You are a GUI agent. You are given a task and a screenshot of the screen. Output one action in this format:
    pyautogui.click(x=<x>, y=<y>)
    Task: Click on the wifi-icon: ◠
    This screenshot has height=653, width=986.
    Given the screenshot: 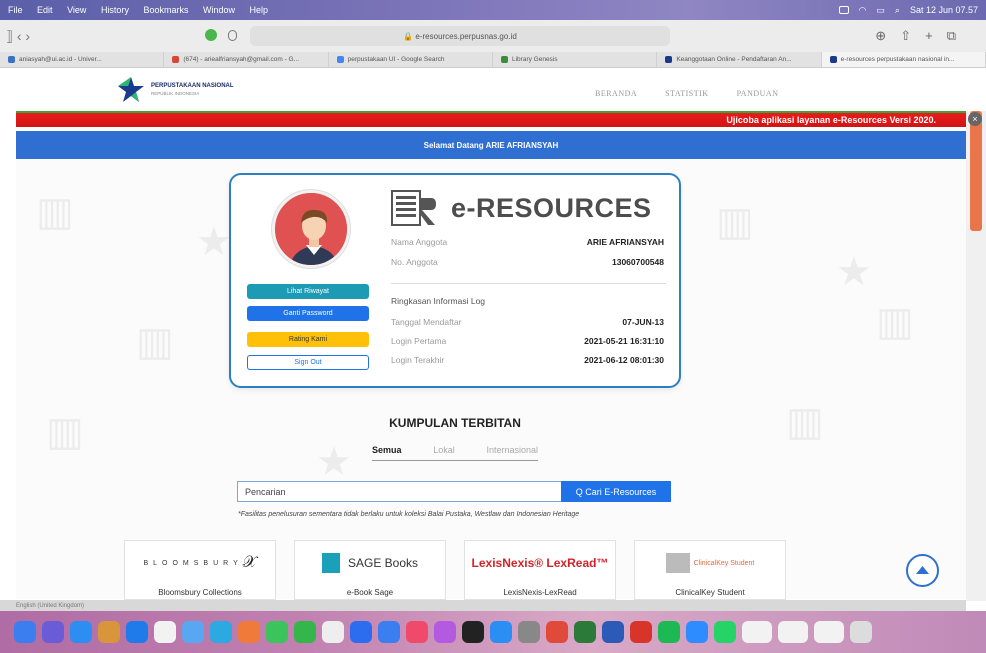 What is the action you would take?
    pyautogui.click(x=863, y=10)
    